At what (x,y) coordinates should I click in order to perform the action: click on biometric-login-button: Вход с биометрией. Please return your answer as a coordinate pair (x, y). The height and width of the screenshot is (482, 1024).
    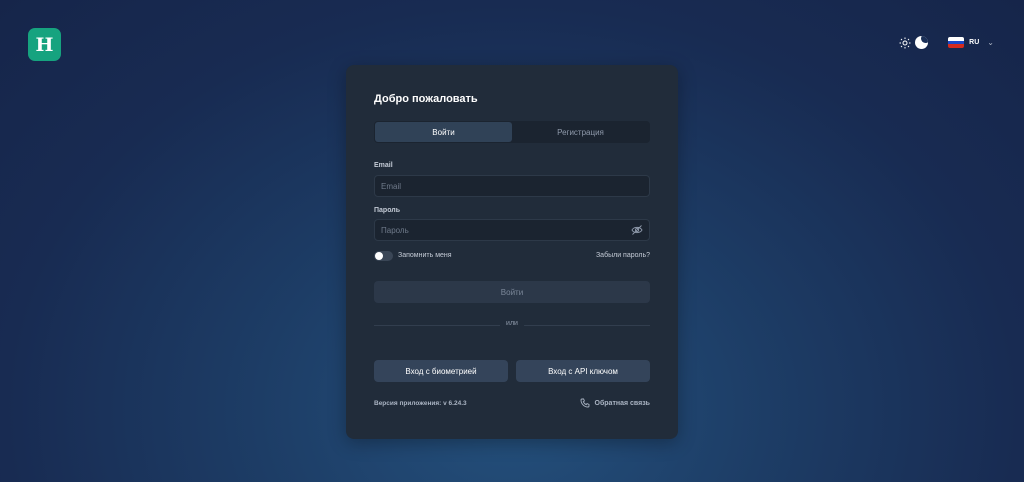
    Looking at the image, I should click on (441, 371).